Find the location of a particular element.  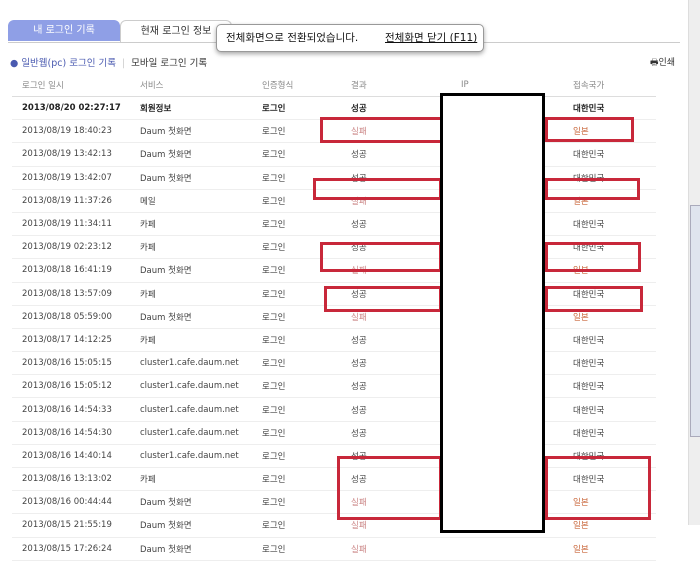

login-time-cell: 2013/08/20 02:27:17 is located at coordinates (75, 108).